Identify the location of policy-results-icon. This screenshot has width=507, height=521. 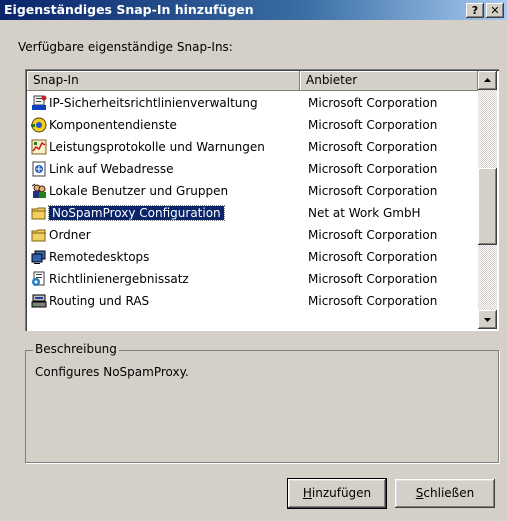
(38, 278).